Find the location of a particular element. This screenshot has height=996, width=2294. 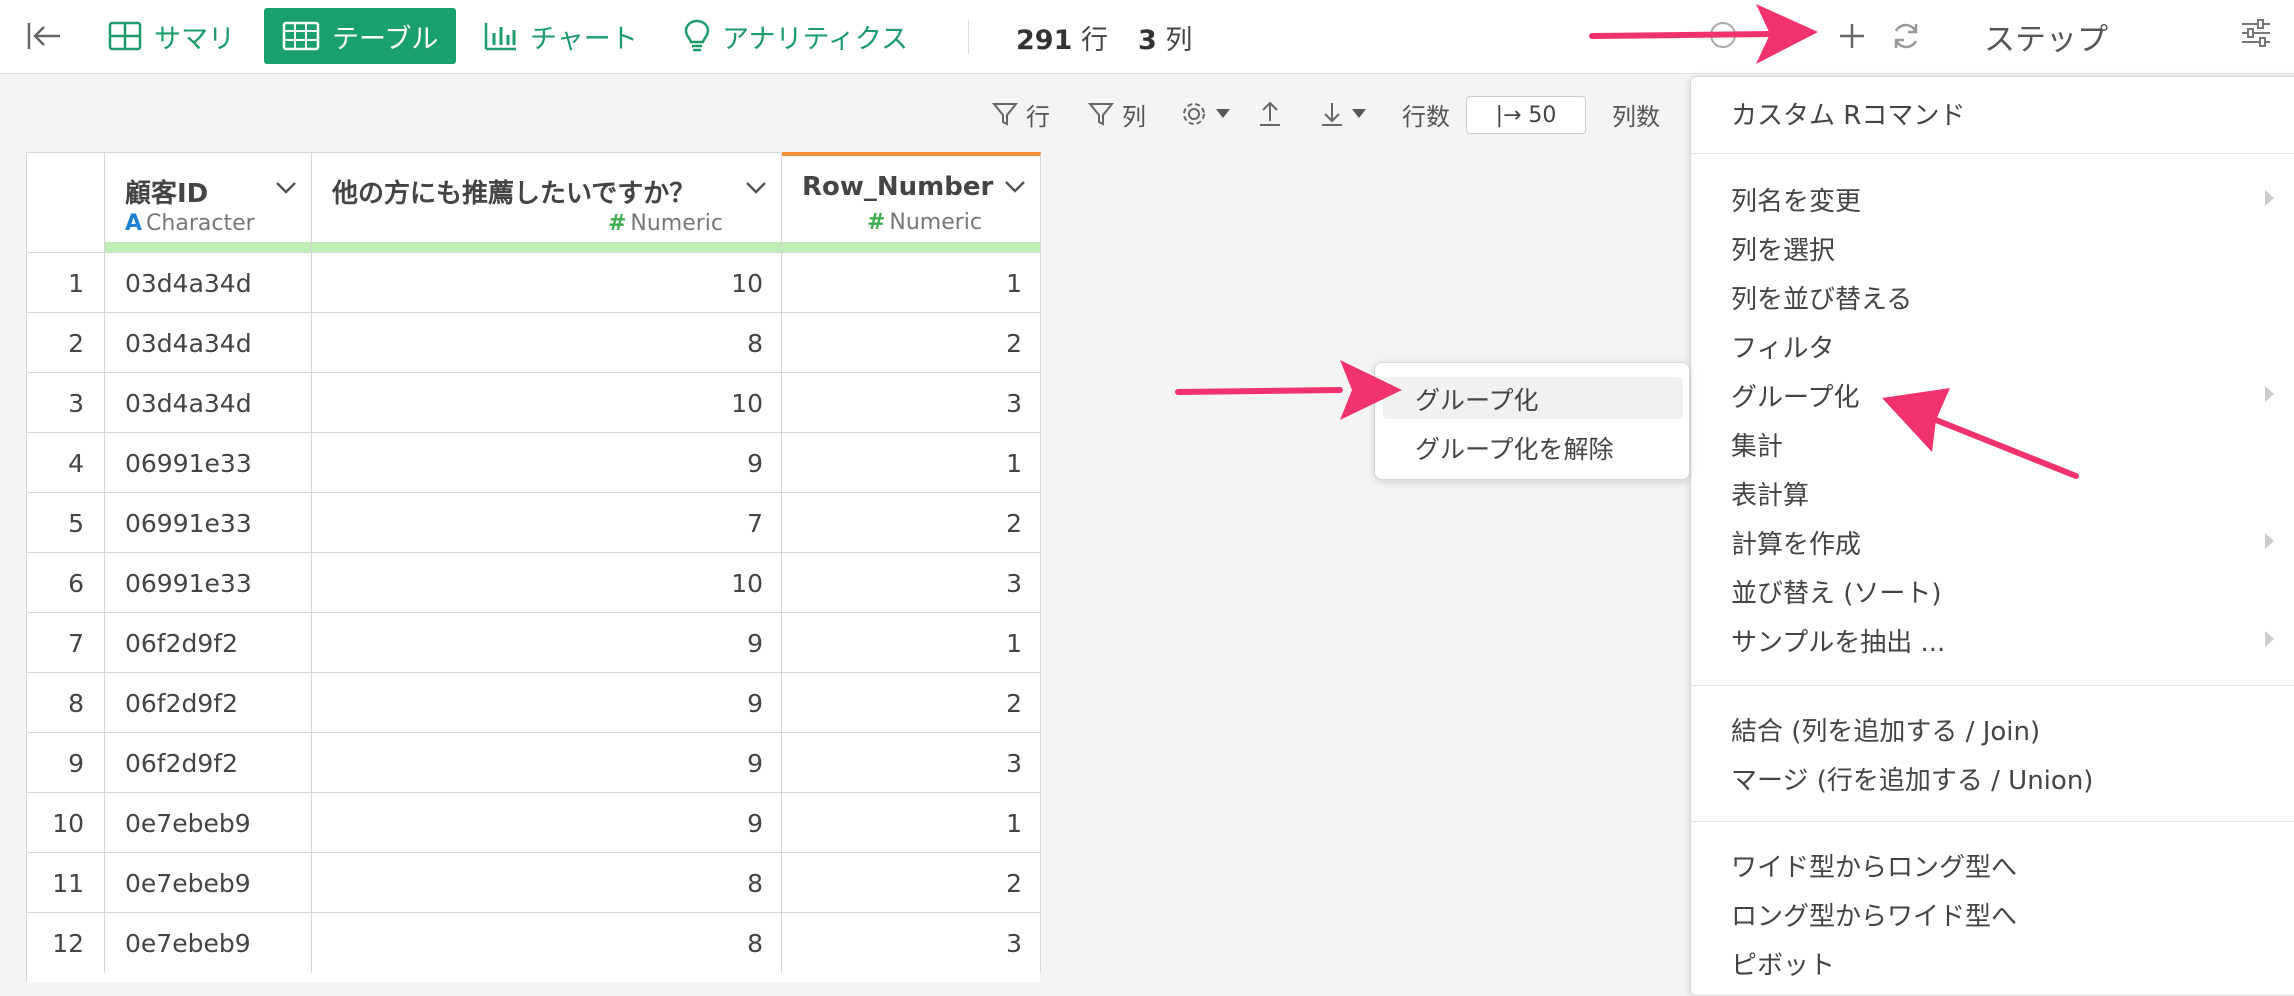

column-quality-bar is located at coordinates (911, 247).